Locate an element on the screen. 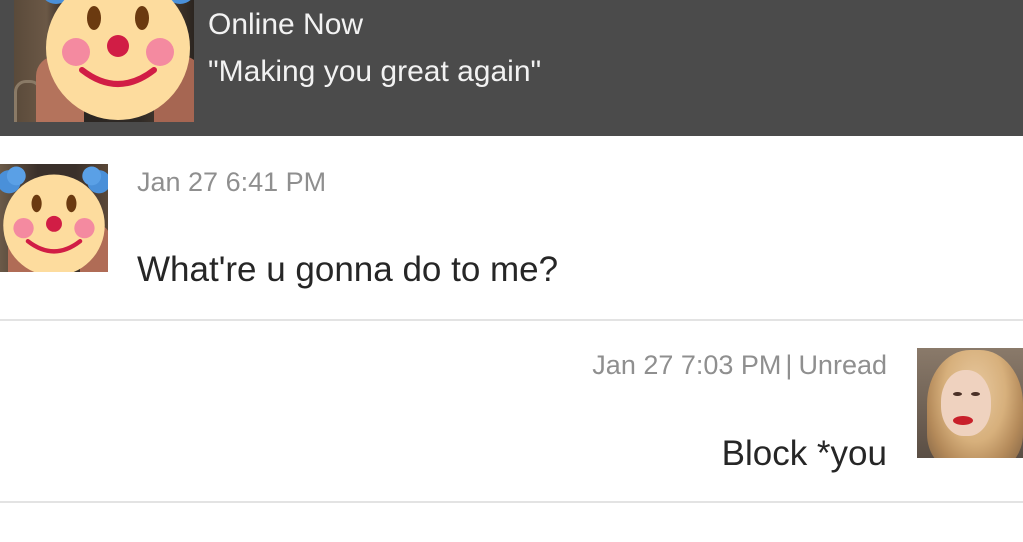 The width and height of the screenshot is (1023, 542). message-text: What're u gonna do to me? is located at coordinates (348, 269).